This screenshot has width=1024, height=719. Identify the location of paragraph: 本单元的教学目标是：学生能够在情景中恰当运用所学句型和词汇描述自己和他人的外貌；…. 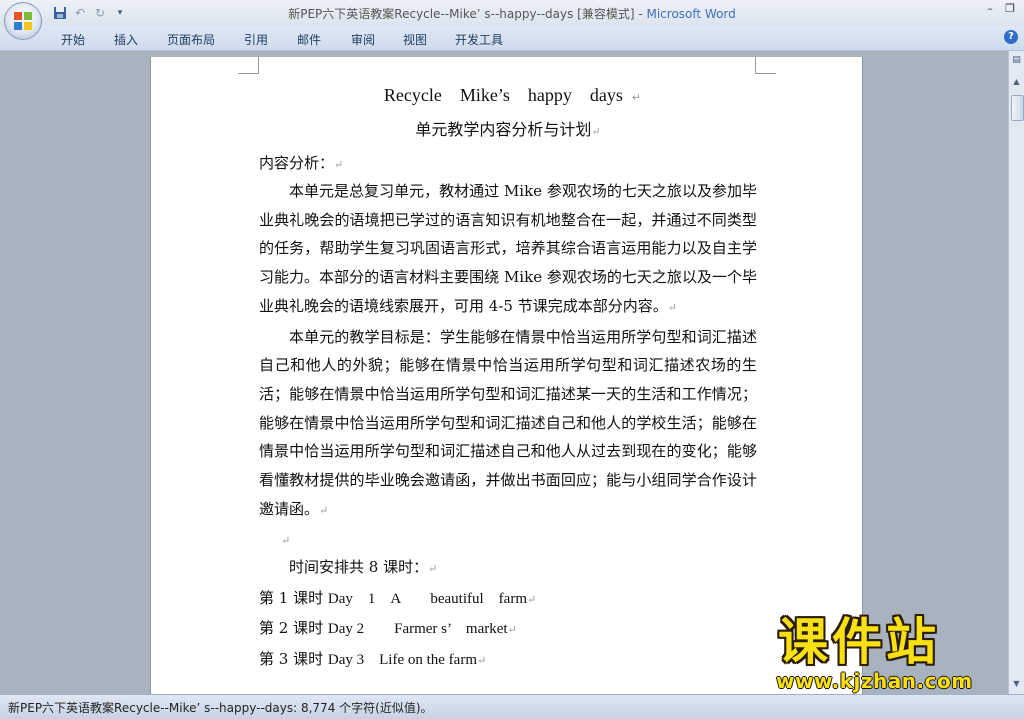
(508, 424).